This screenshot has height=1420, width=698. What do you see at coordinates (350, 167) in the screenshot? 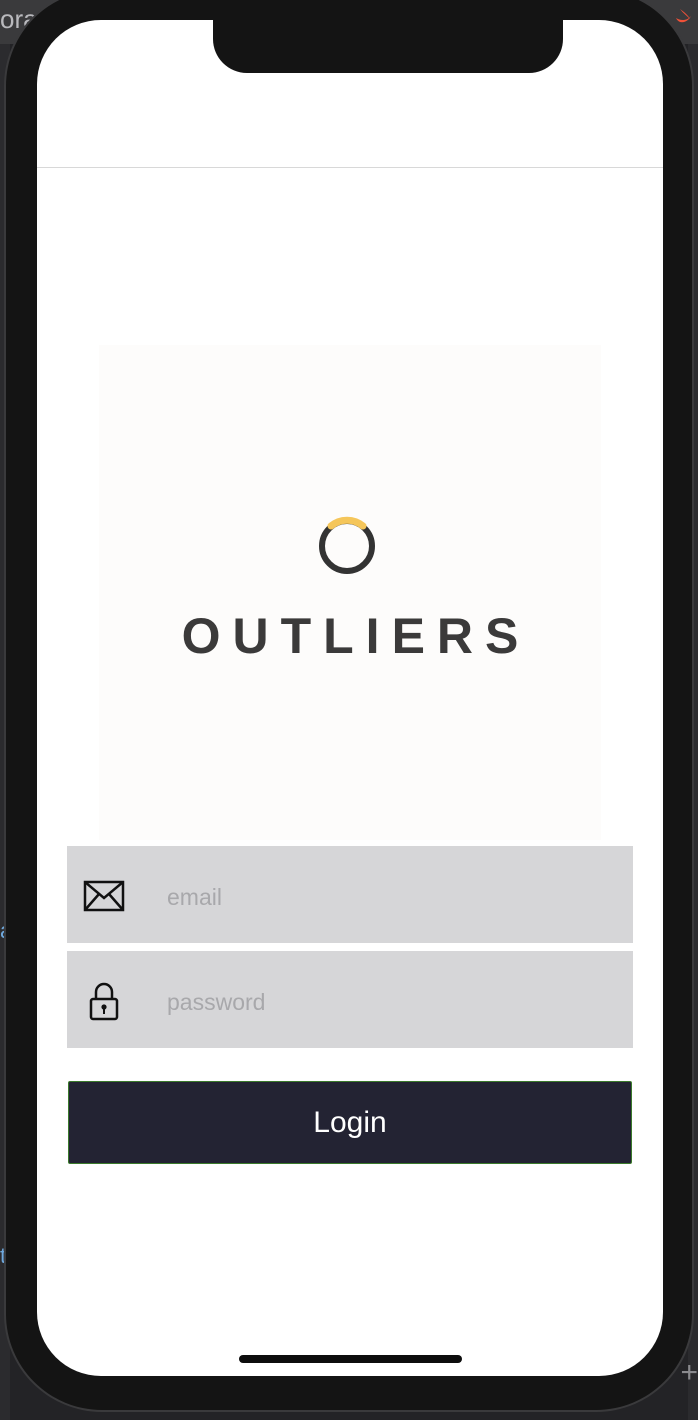
I see `navigation-bar-divider` at bounding box center [350, 167].